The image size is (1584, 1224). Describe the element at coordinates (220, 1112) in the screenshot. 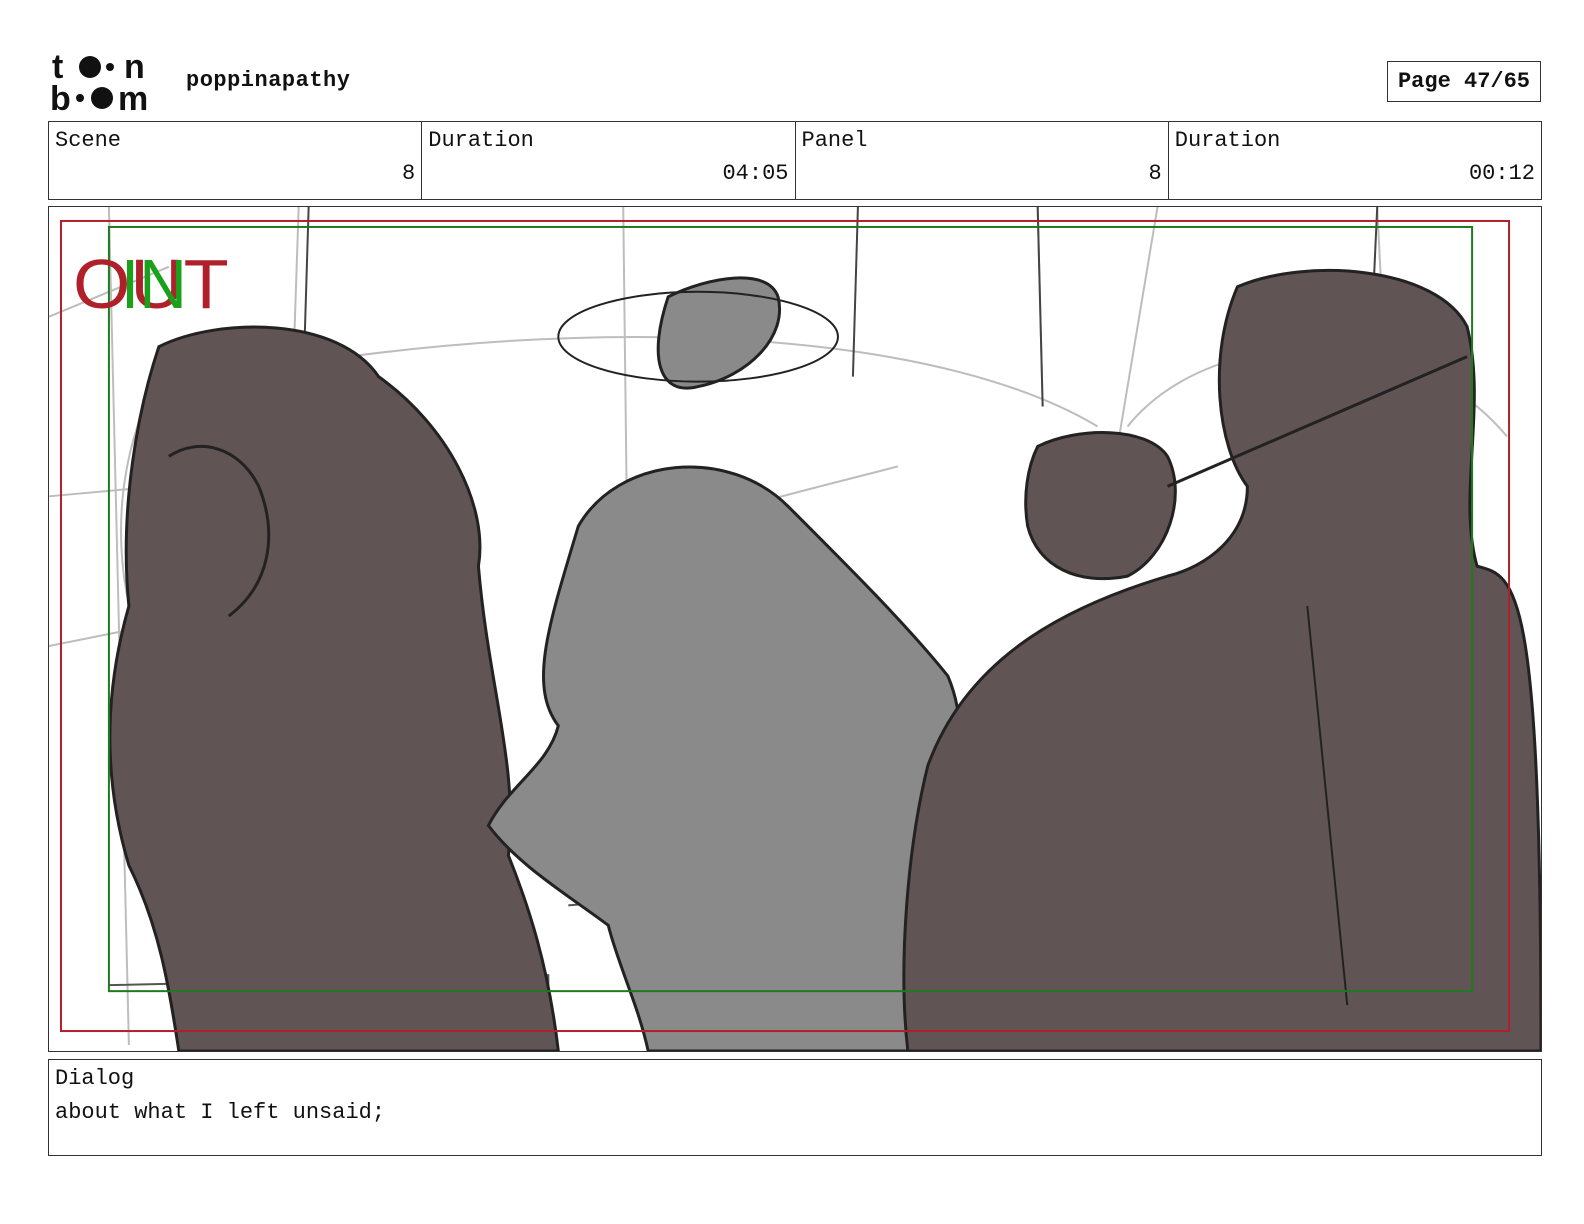

I see `dialog-text: about what I left unsaid;` at that location.